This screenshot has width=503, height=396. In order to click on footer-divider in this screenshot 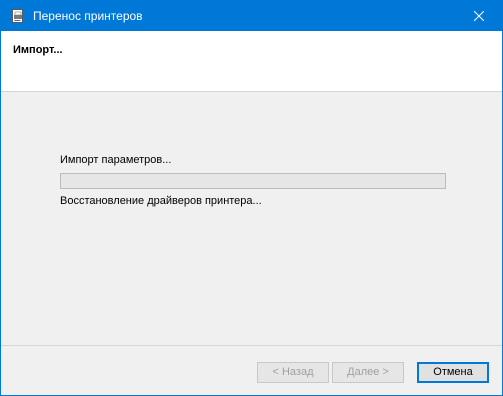, I will do `click(251, 345)`.